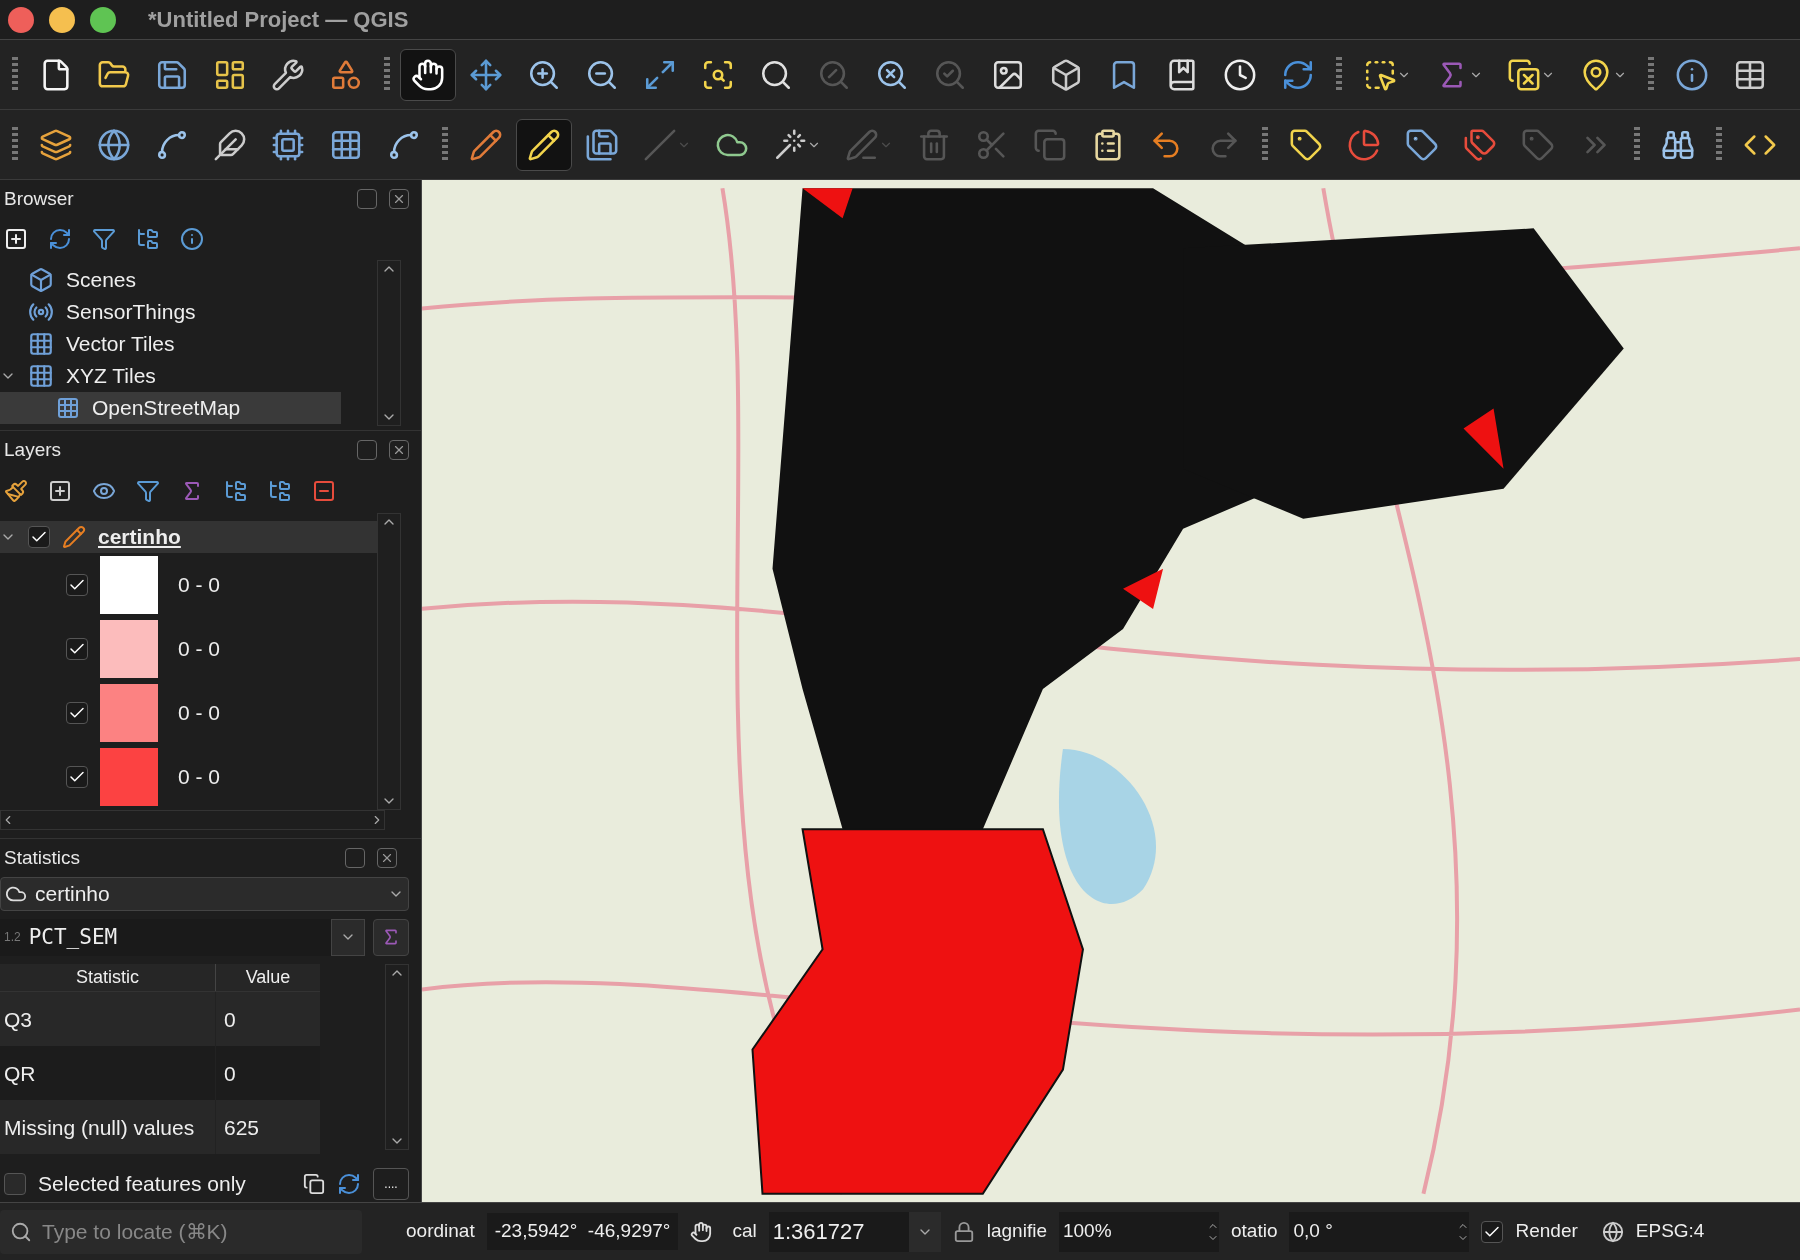 The image size is (1800, 1260). Describe the element at coordinates (582, 1231) in the screenshot. I see `coordinate-field: -23,5942° -46,9297°` at that location.